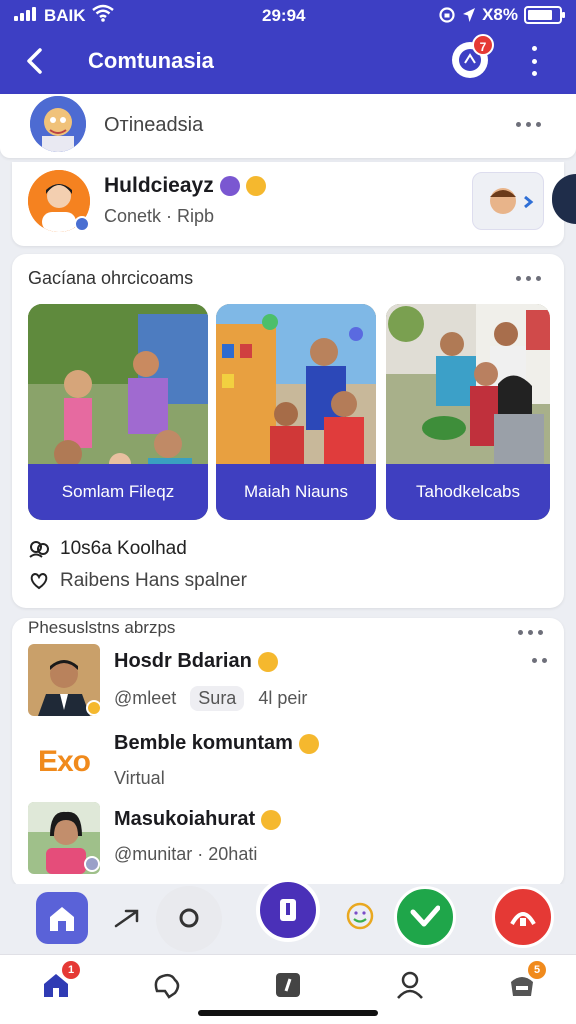 The height and width of the screenshot is (1024, 576). What do you see at coordinates (288, 838) in the screenshot?
I see `list-item: Masukoiahurat @munitar · 20hati` at bounding box center [288, 838].